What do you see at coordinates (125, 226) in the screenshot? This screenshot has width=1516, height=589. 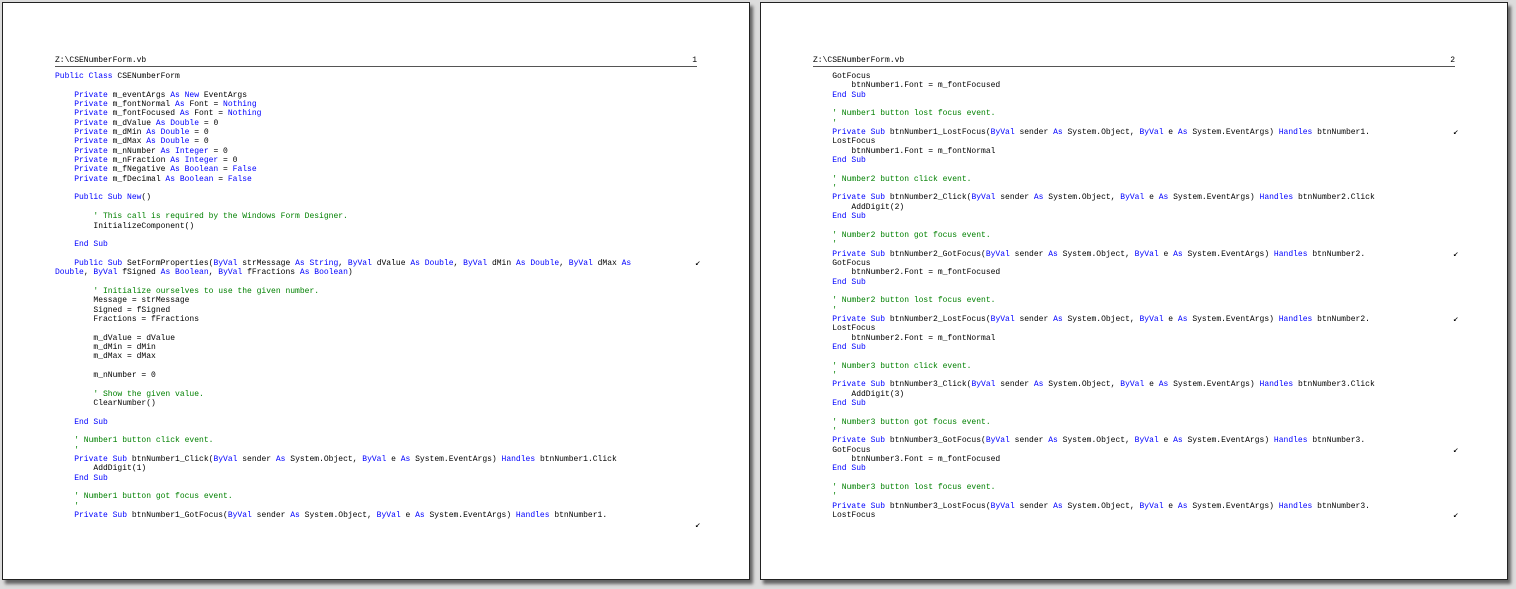 I see `code-text: InitializeComponent()` at bounding box center [125, 226].